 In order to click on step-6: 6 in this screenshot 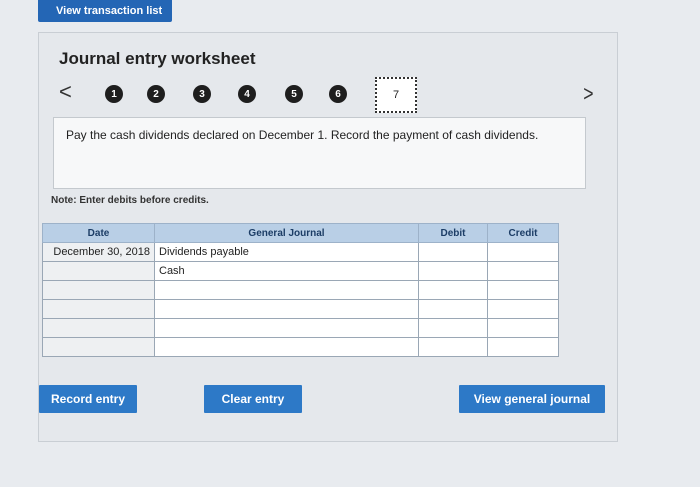, I will do `click(338, 94)`.